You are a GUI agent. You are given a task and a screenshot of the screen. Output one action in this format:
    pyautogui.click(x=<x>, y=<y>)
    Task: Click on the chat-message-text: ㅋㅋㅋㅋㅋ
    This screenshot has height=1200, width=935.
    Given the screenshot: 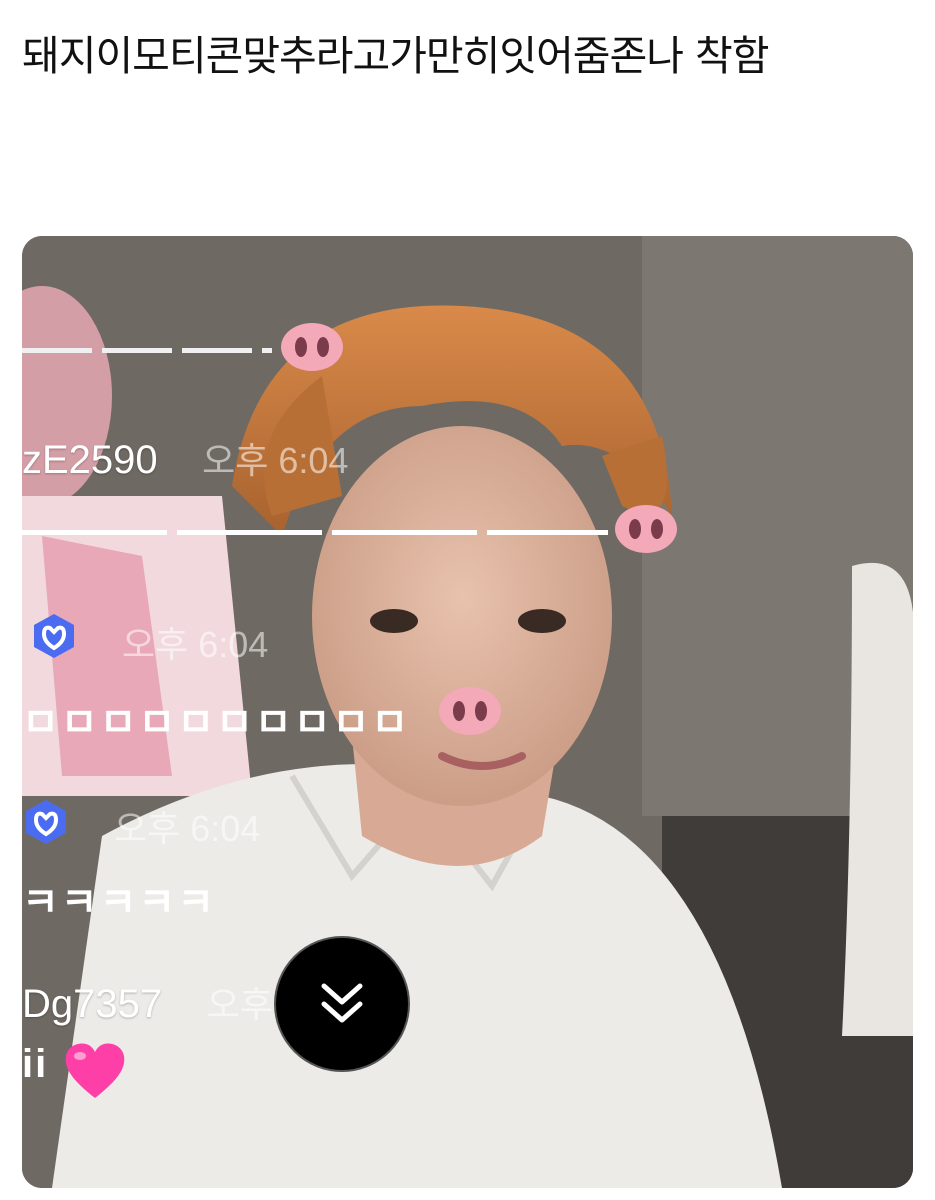 What is the action you would take?
    pyautogui.click(x=119, y=903)
    